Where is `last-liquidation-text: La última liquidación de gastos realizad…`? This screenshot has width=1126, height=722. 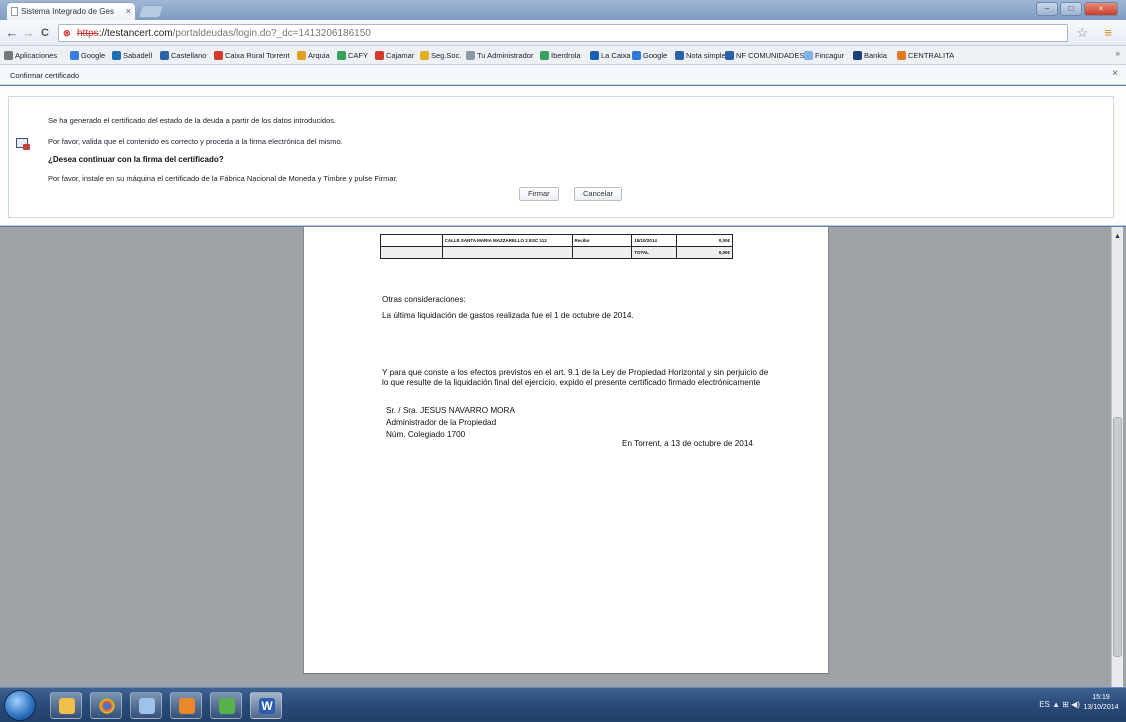
last-liquidation-text: La última liquidación de gastos realizad… is located at coordinates (508, 315).